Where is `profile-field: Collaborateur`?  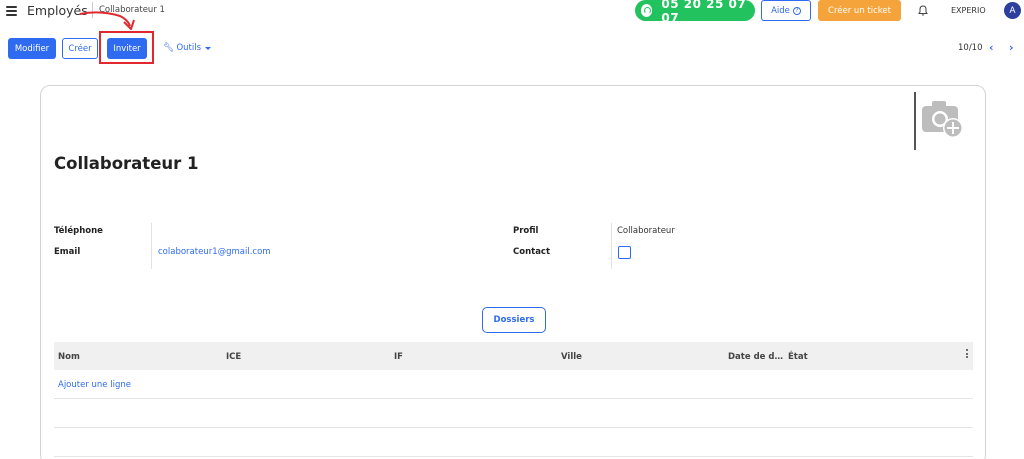 profile-field: Collaborateur is located at coordinates (646, 231).